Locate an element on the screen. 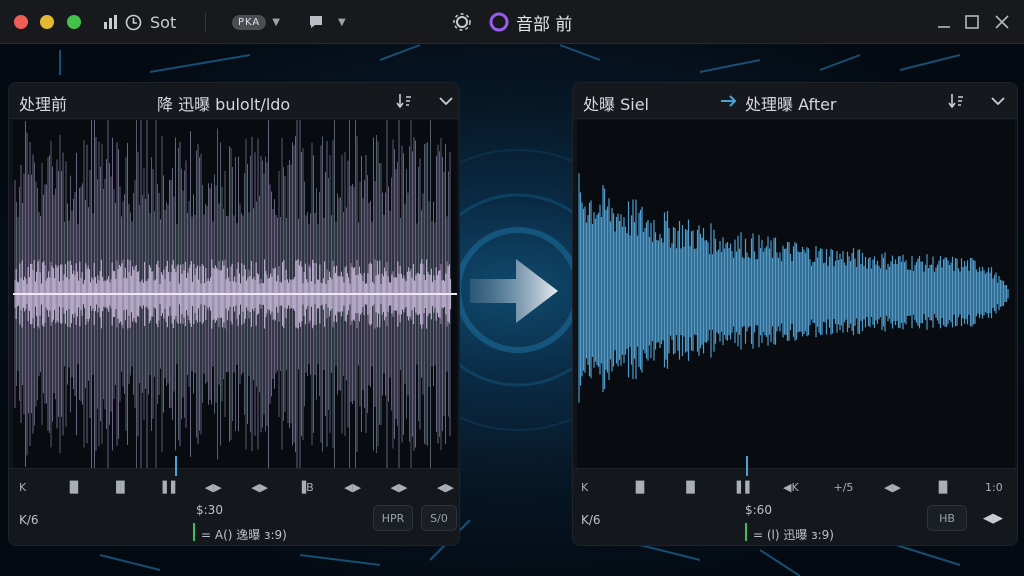  window-title: 音部 前 is located at coordinates (544, 24).